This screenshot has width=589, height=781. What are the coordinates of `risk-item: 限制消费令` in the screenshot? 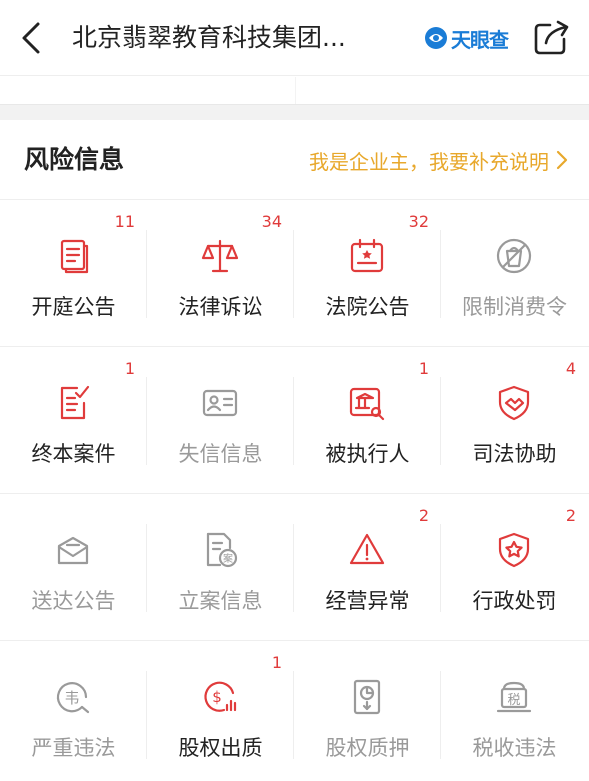 It's located at (514, 273).